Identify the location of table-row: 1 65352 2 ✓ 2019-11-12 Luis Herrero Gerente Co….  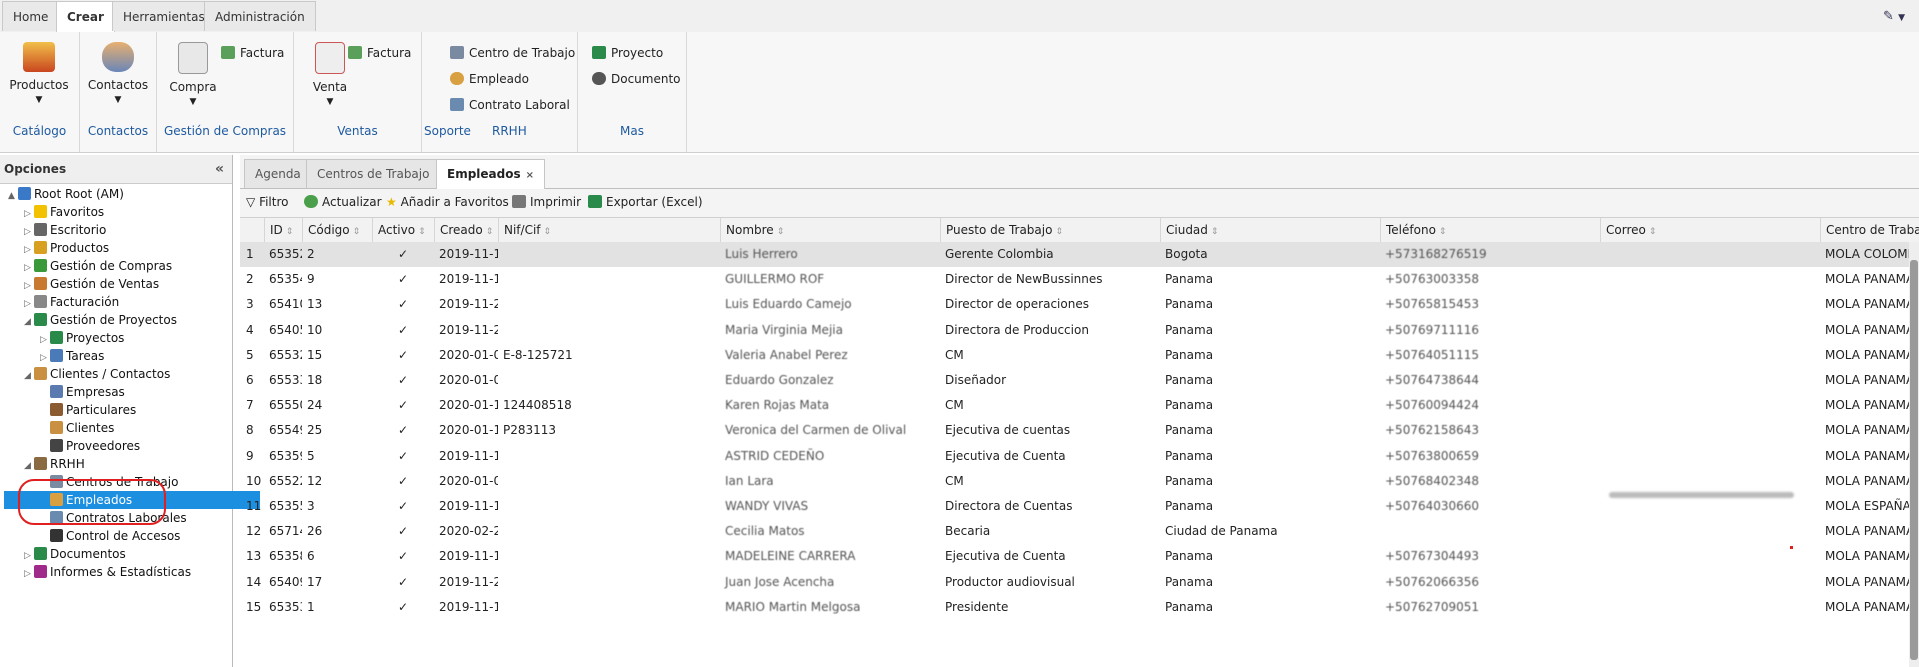
(1079, 254).